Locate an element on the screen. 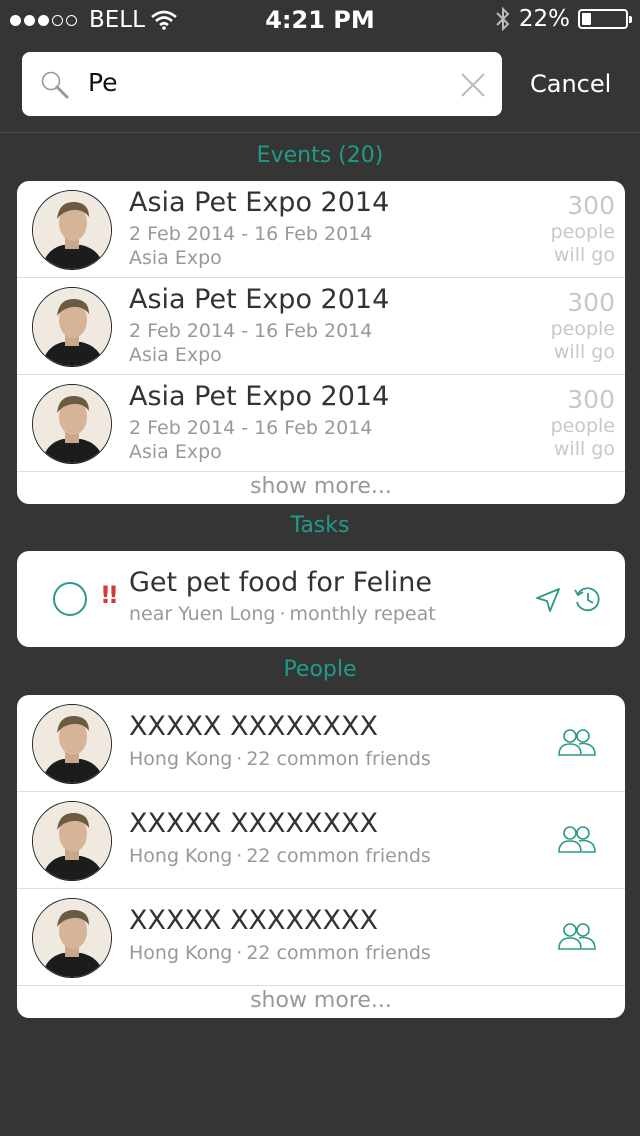 The image size is (640, 1136). status-right: 22% is located at coordinates (563, 19).